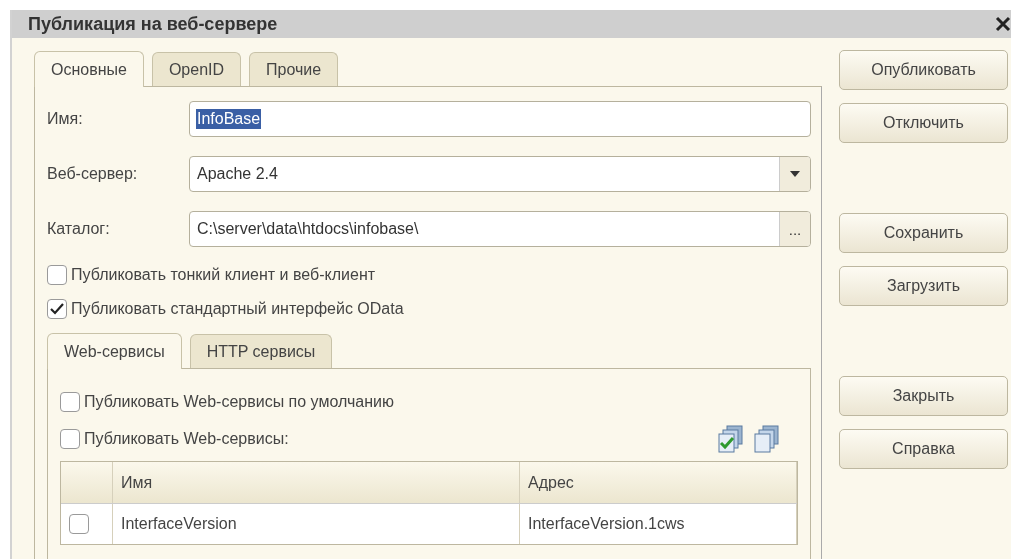  I want to click on tab: OpenID, so click(196, 69).